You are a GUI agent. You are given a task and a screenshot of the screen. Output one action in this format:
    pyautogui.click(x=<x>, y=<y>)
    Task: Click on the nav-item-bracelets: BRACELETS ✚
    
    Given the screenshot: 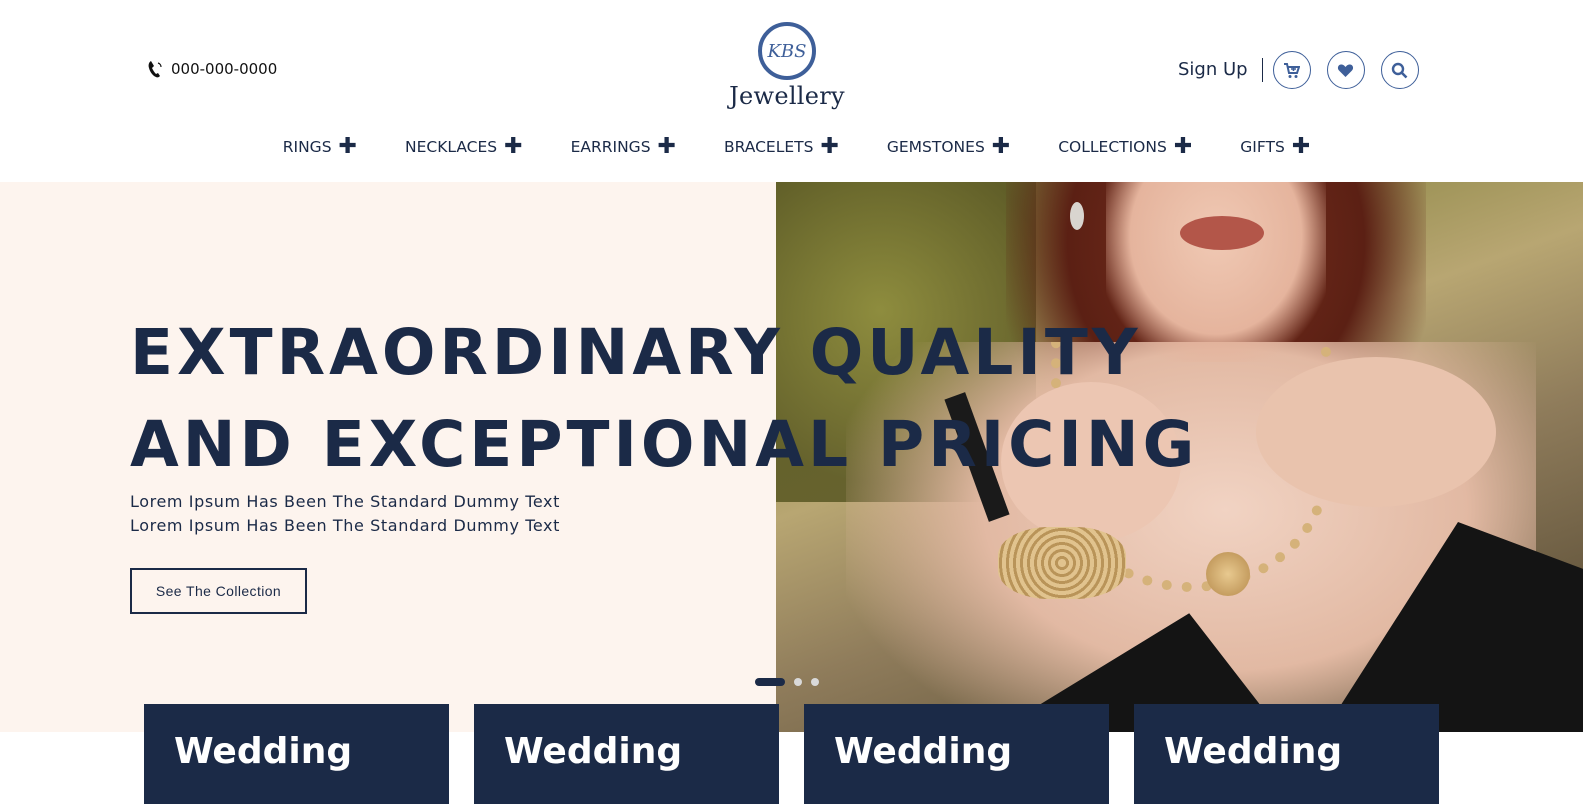 What is the action you would take?
    pyautogui.click(x=781, y=147)
    